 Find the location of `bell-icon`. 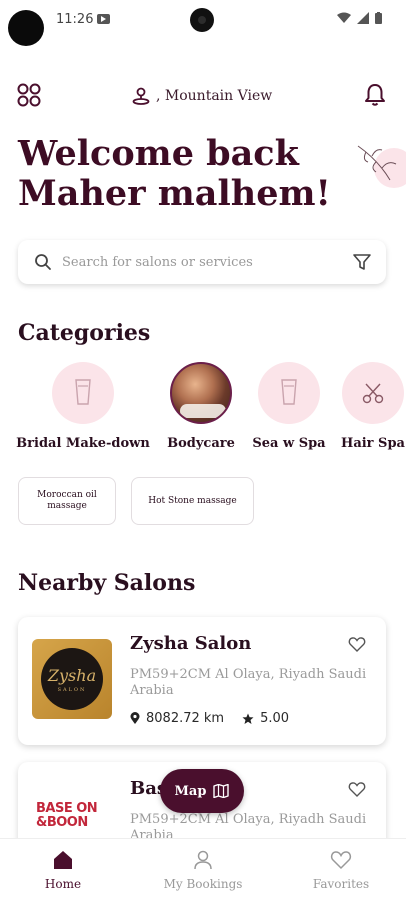

bell-icon is located at coordinates (375, 95).